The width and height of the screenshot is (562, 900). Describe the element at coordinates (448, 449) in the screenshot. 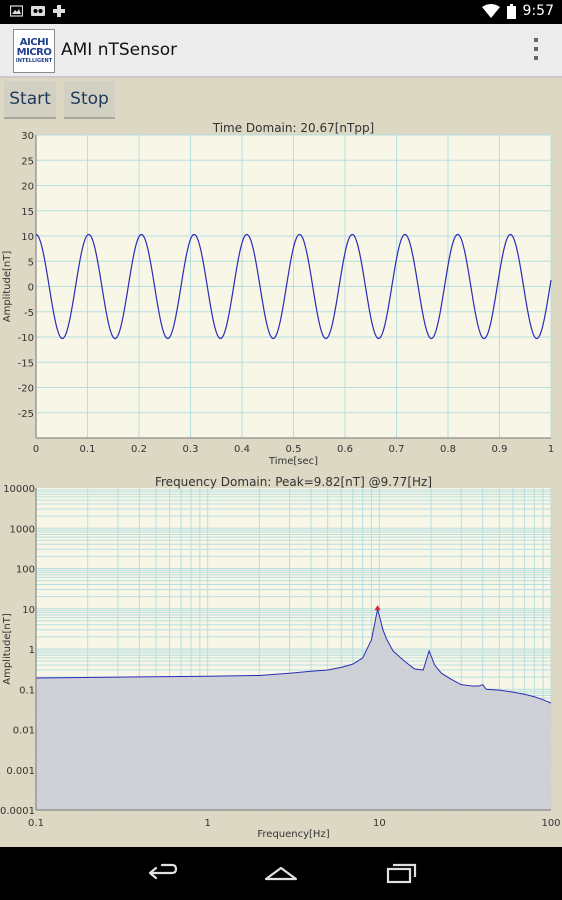

I see `time-x-tick-label: 0.8` at that location.